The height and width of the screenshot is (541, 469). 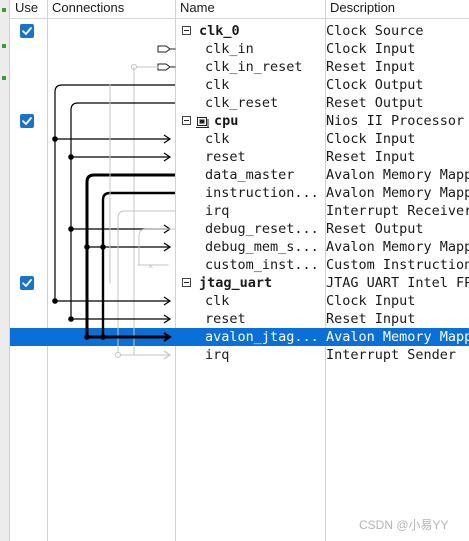 What do you see at coordinates (397, 211) in the screenshot?
I see `interface-description: Interrupt Receiver` at bounding box center [397, 211].